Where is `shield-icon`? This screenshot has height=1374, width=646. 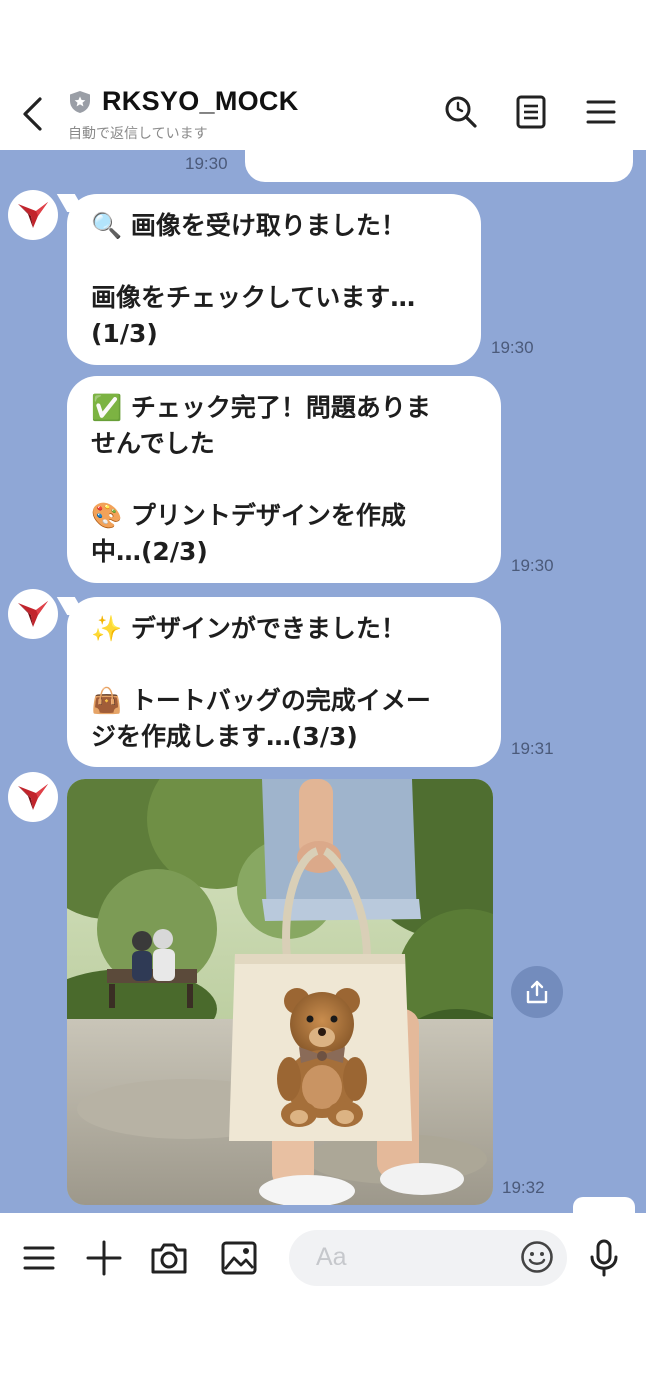
shield-icon is located at coordinates (80, 102).